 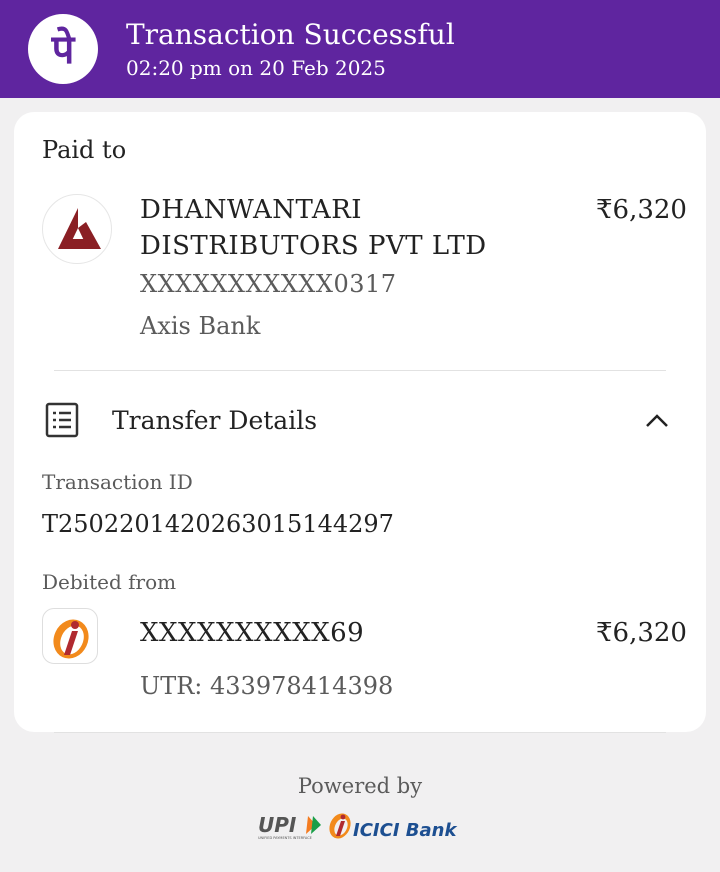 I want to click on phonepe-logo-icon: पे, so click(x=63, y=49).